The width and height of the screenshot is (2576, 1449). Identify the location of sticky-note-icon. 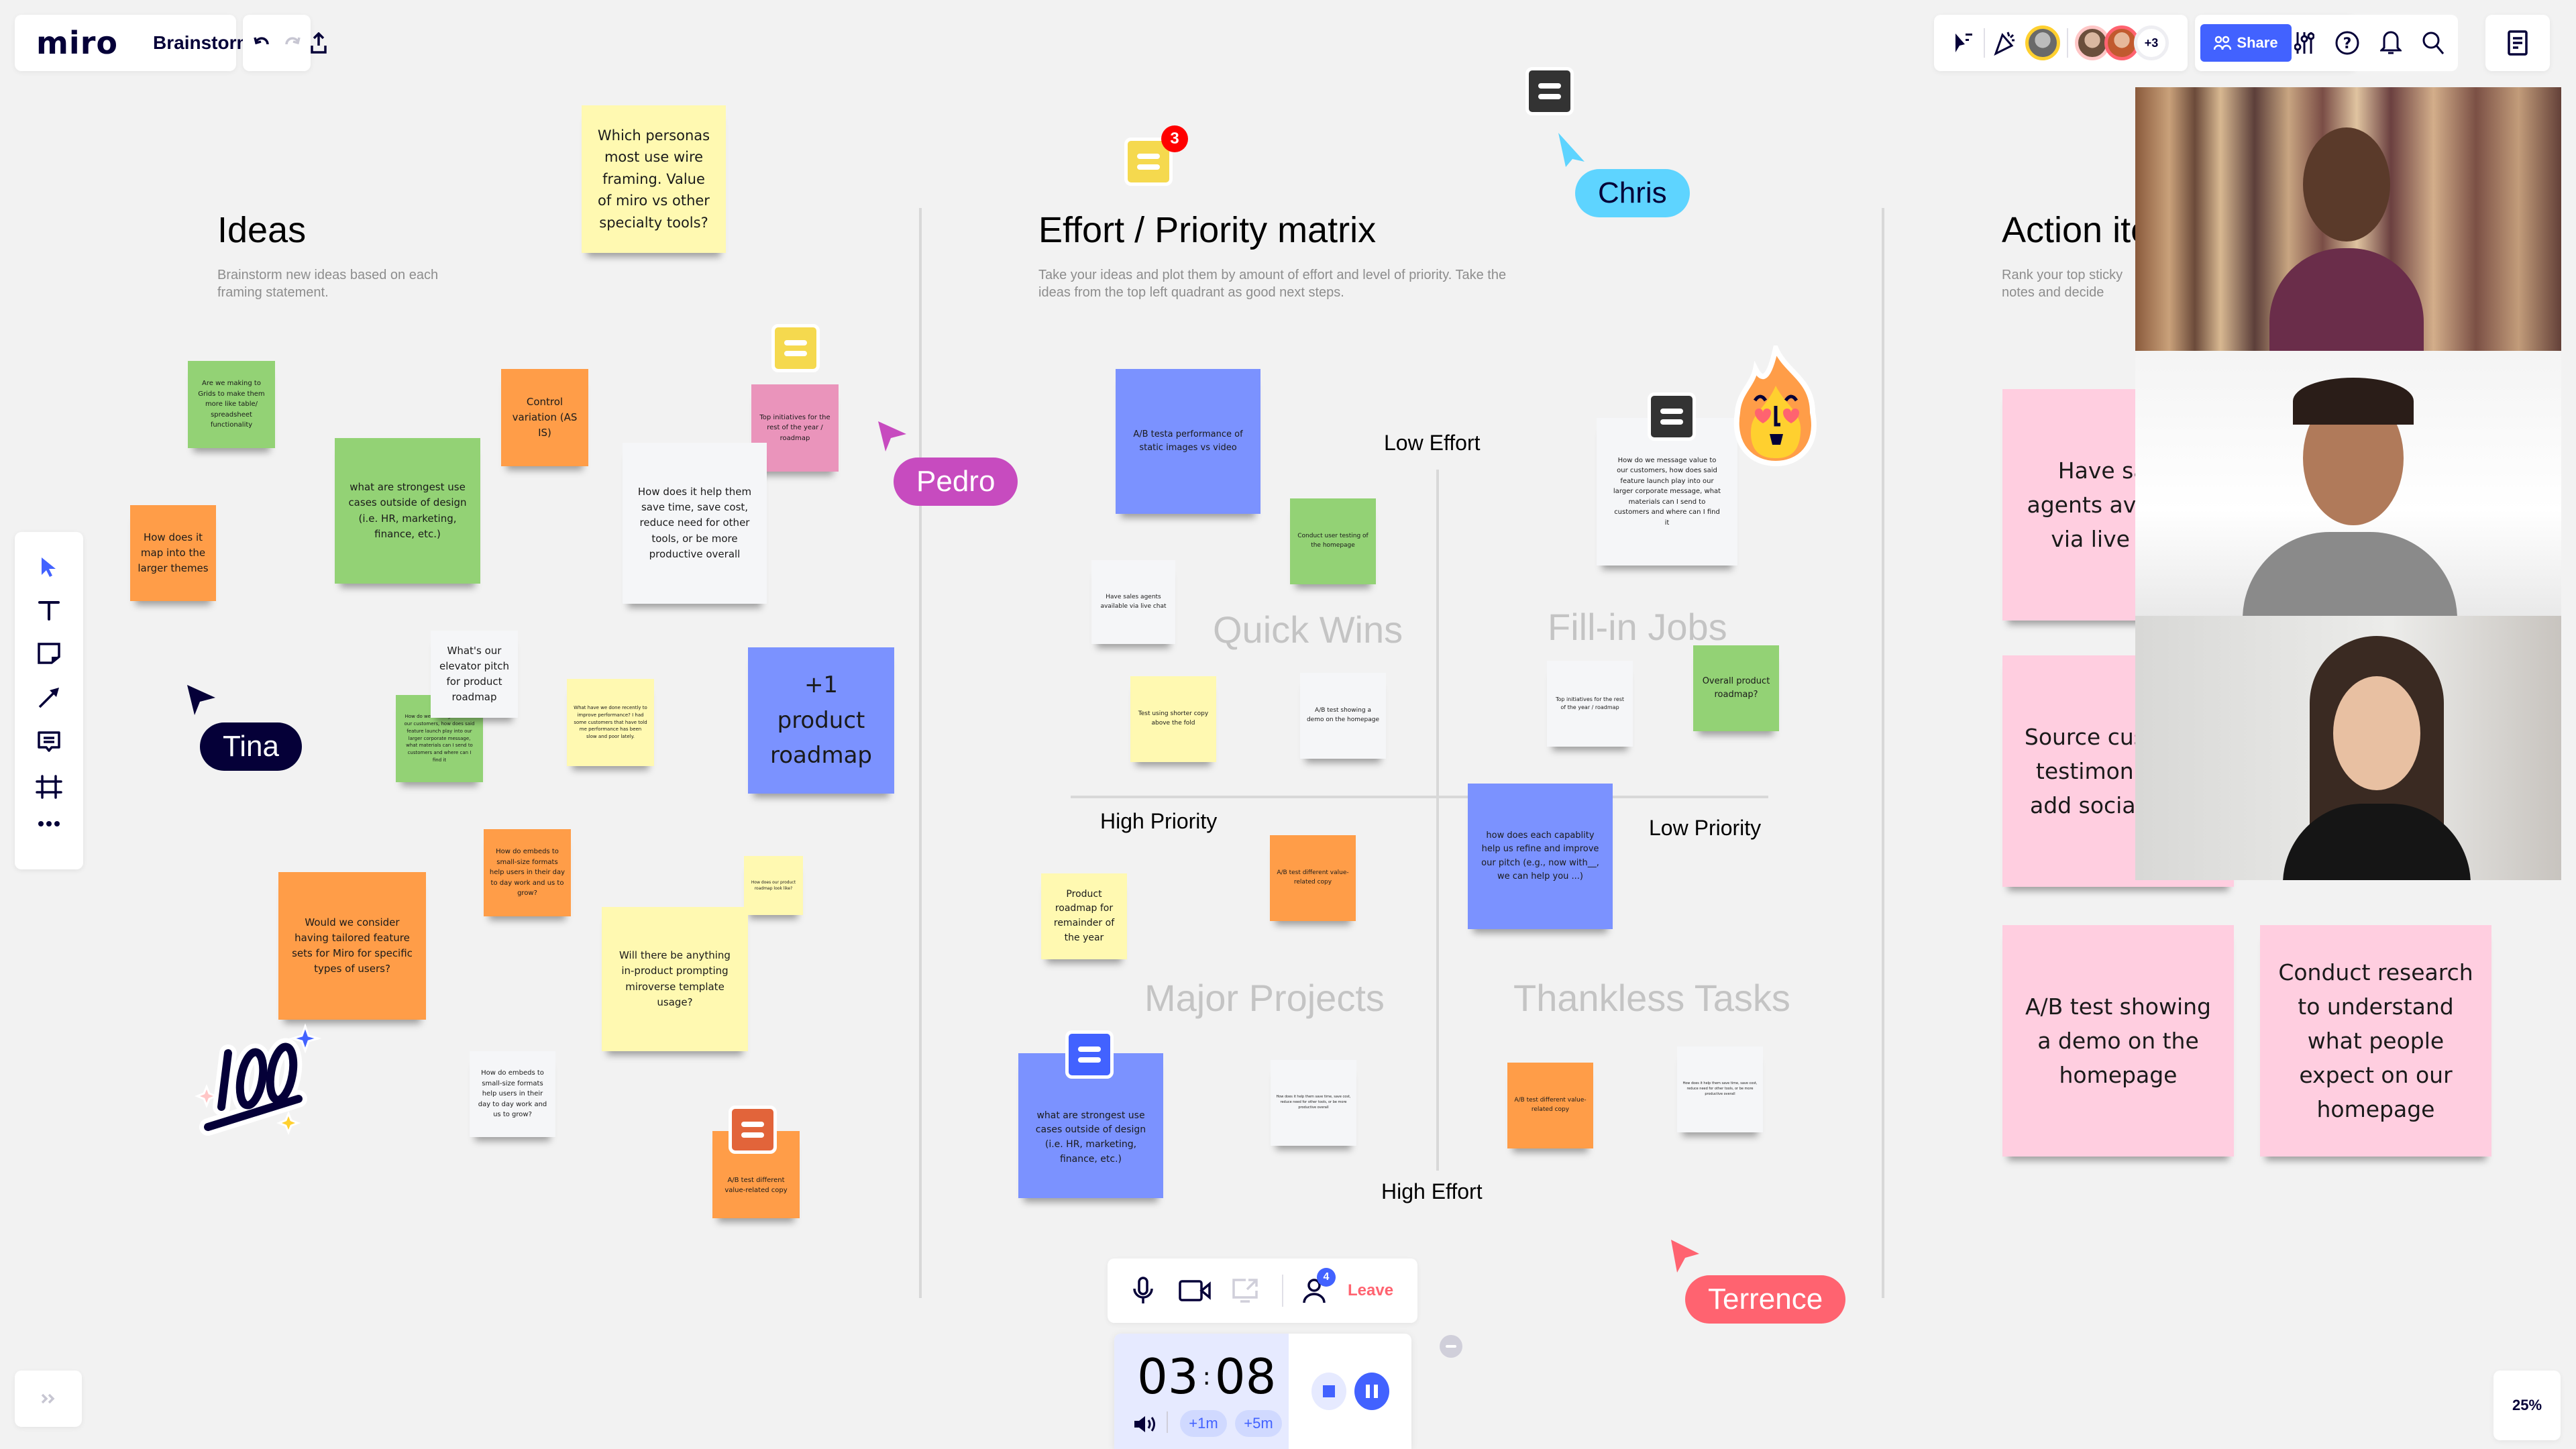
(49, 653).